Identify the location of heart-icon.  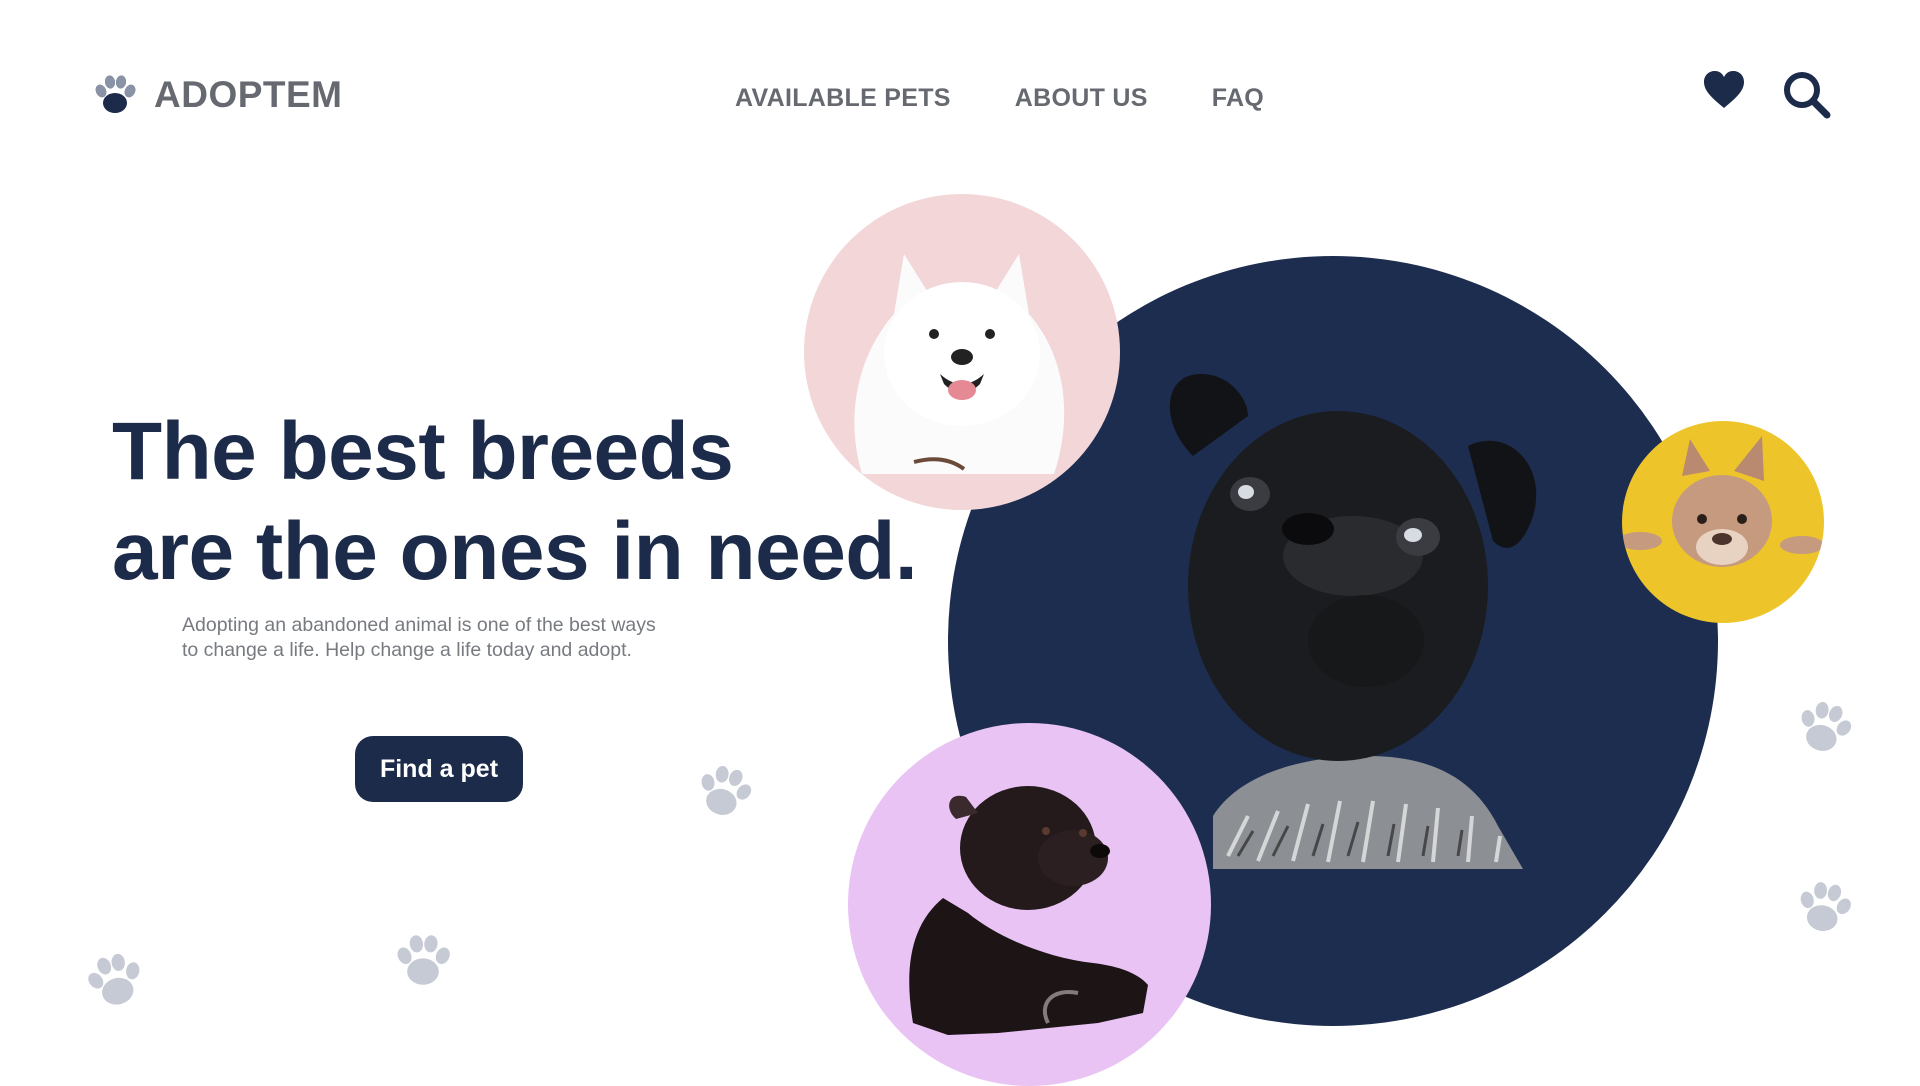
(1724, 90).